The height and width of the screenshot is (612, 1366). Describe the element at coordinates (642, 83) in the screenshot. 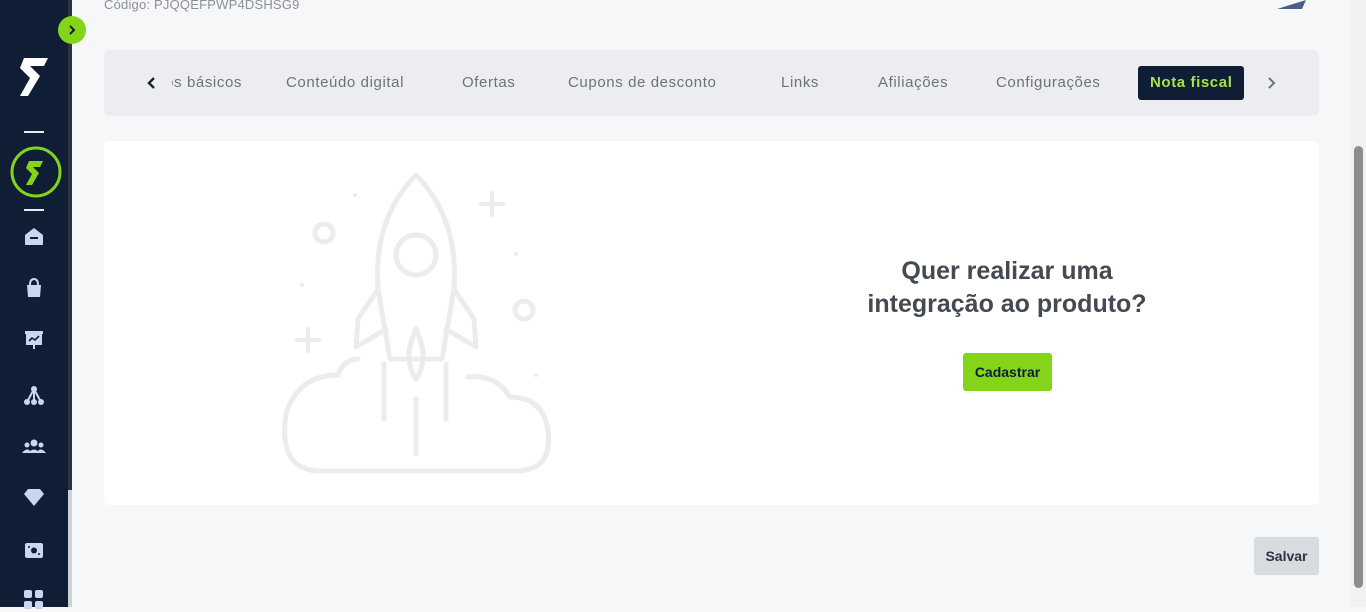

I see `tab-cupons-de-desconto: Cupons de desconto` at that location.